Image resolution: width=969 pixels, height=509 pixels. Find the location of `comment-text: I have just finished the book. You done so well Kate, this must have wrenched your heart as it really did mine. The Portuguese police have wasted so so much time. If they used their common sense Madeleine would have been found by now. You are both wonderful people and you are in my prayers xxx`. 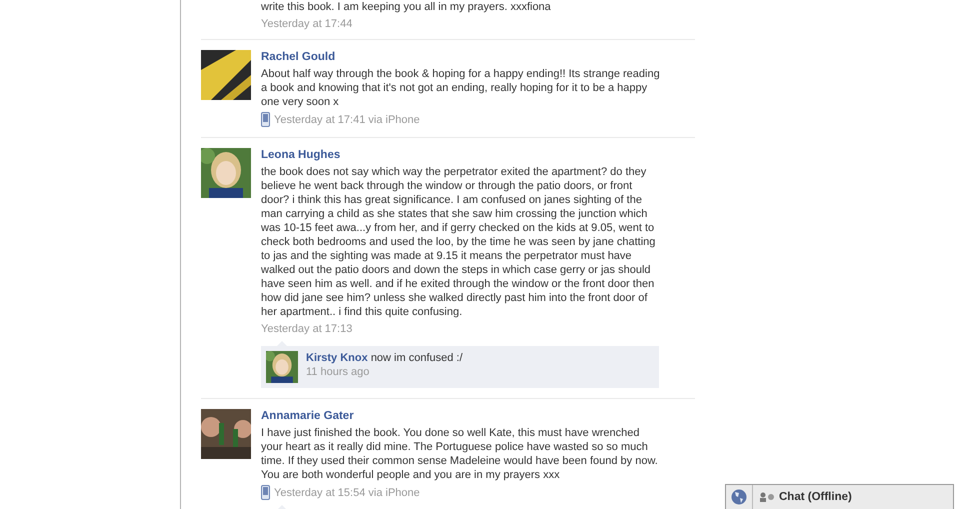

comment-text: I have just finished the book. You done so well Kate, this must have wrenched your heart as it really did mine. The Portuguese police have wasted so so much time. If they used their common sense Madeleine would have been found by now. You are both wonderful people and you are in my prayers xxx is located at coordinates (460, 454).